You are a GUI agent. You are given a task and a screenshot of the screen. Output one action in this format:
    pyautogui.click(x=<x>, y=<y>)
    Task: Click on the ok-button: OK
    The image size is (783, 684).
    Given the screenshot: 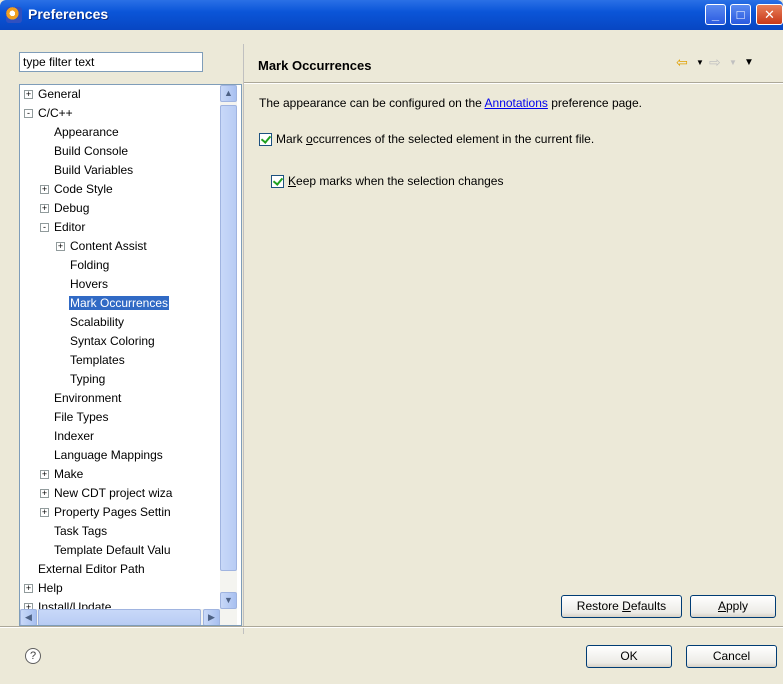 What is the action you would take?
    pyautogui.click(x=629, y=656)
    